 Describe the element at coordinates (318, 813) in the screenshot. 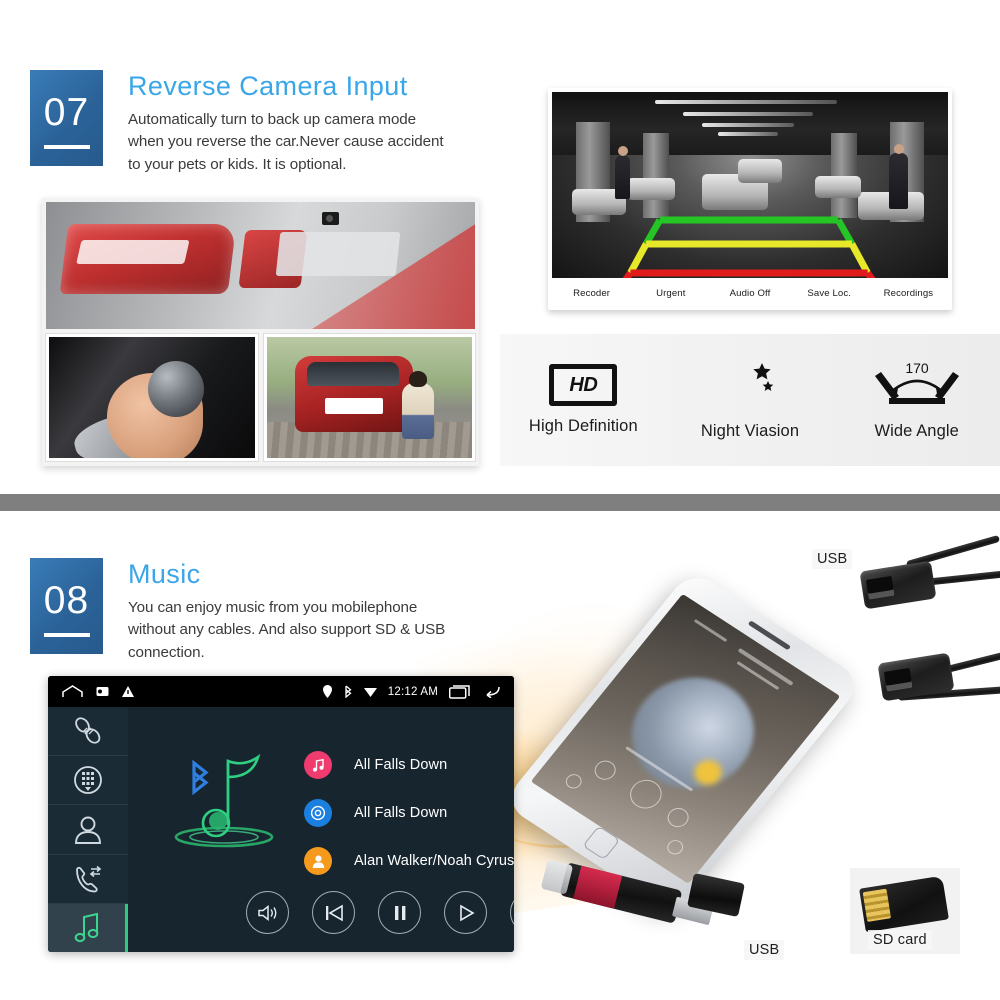

I see `album-icon` at that location.